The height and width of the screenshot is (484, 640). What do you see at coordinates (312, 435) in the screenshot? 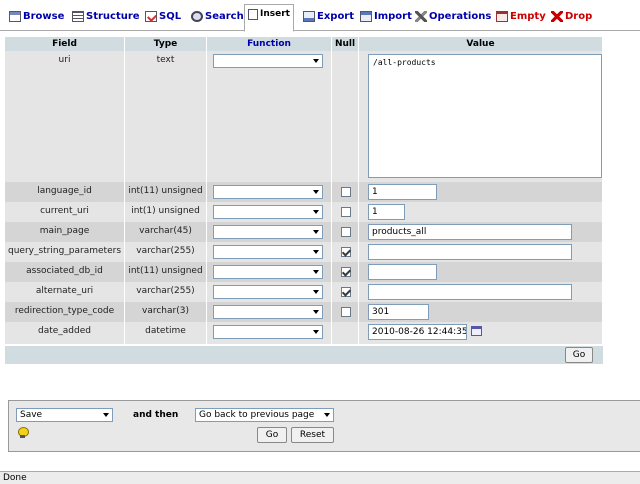
I see `reset-button: Reset` at bounding box center [312, 435].